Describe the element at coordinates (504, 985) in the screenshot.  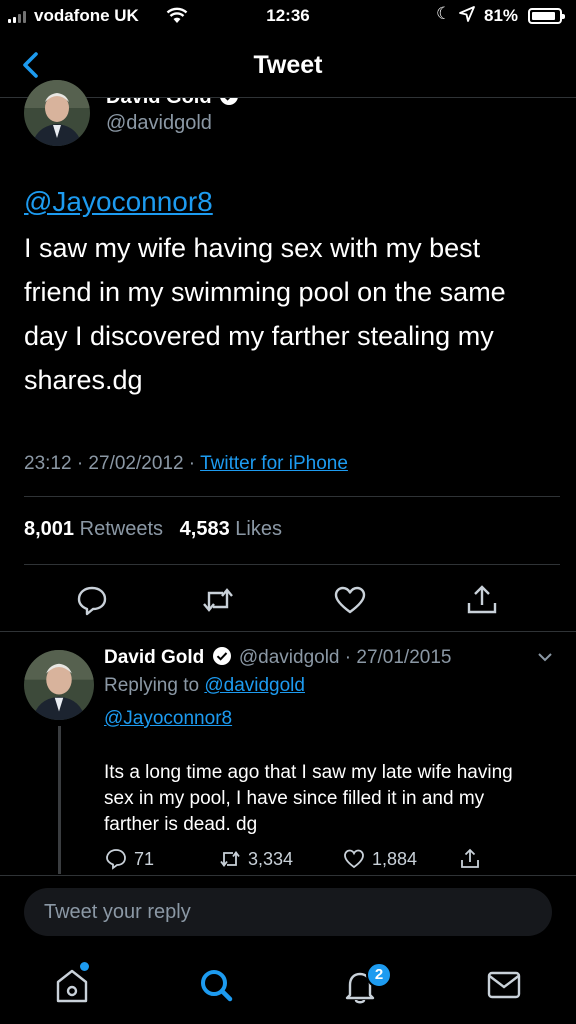
I see `messages-envelope-icon` at that location.